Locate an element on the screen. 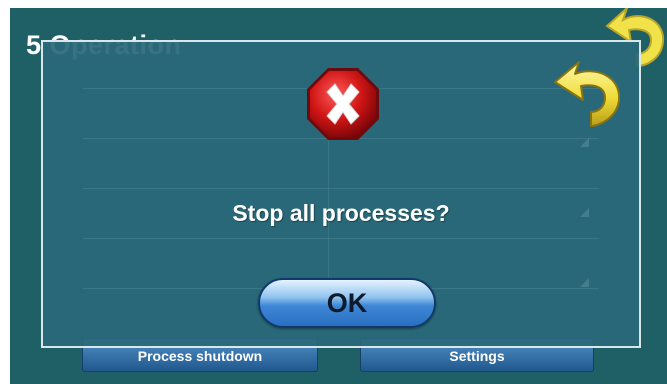 The width and height of the screenshot is (667, 384). error-octagon-x-icon is located at coordinates (343, 104).